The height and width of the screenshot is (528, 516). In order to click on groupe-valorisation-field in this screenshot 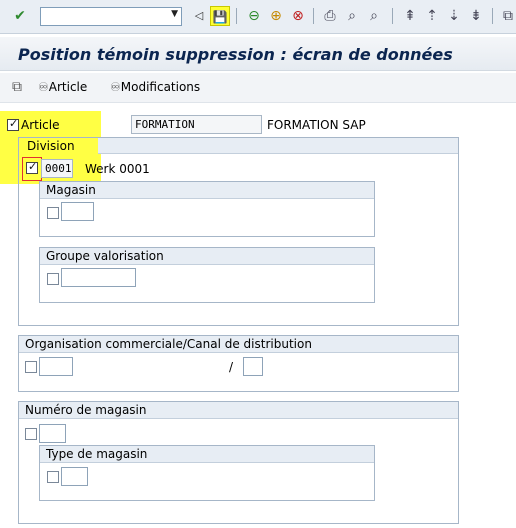, I will do `click(98, 277)`.